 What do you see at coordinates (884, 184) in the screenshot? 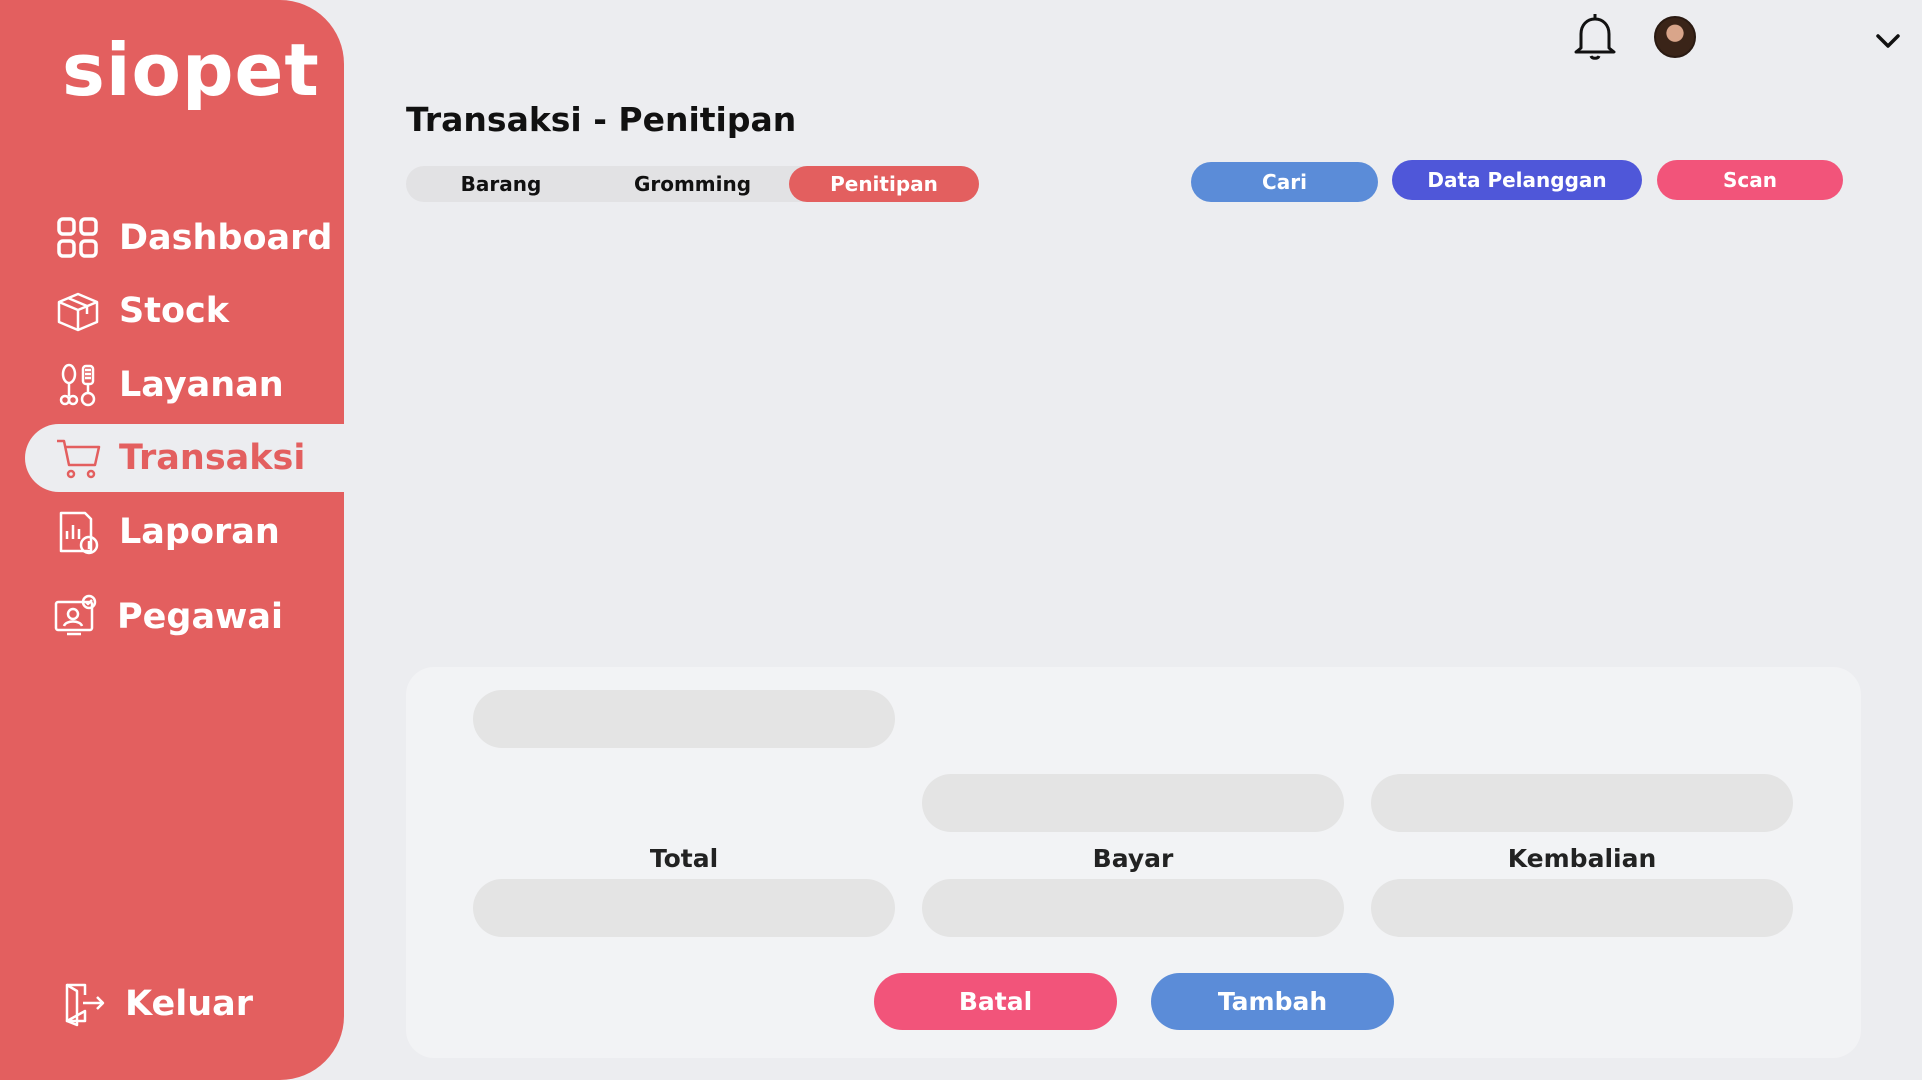
I see `tab-penitipan: Penitipan` at bounding box center [884, 184].